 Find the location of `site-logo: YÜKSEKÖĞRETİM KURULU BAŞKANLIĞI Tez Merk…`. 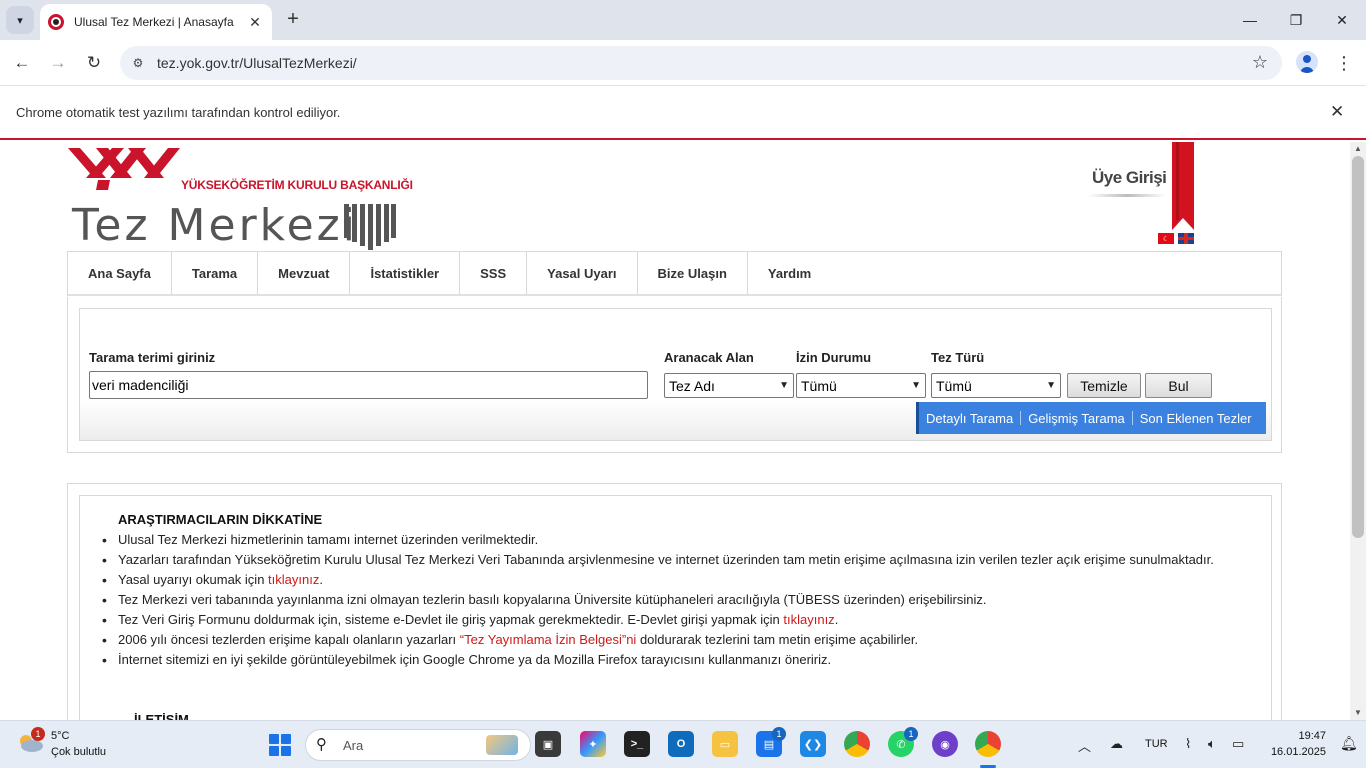

site-logo: YÜKSEKÖĞRETİM KURULU BAŞKANLIĞI Tez Merk… is located at coordinates (240, 199).